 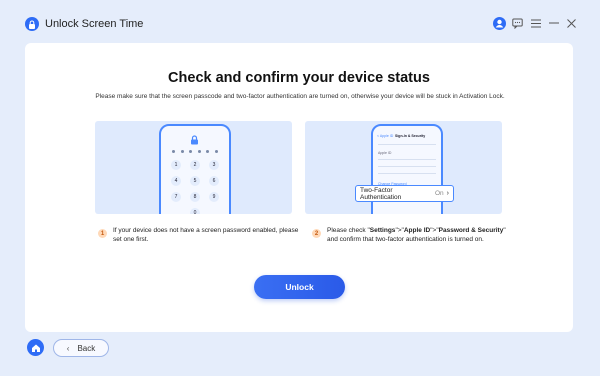 What do you see at coordinates (195, 197) in the screenshot?
I see `keypad-key: 8` at bounding box center [195, 197].